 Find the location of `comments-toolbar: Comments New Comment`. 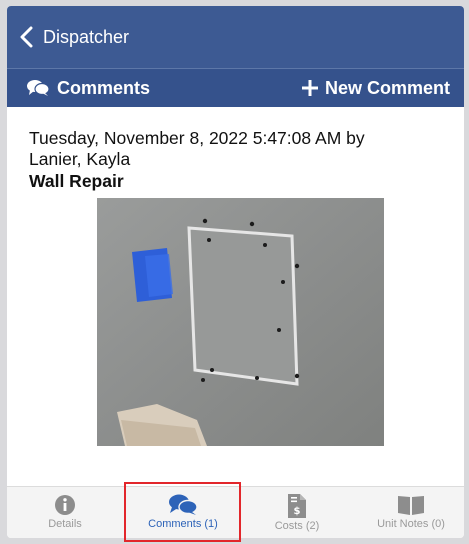

comments-toolbar: Comments New Comment is located at coordinates (235, 87).